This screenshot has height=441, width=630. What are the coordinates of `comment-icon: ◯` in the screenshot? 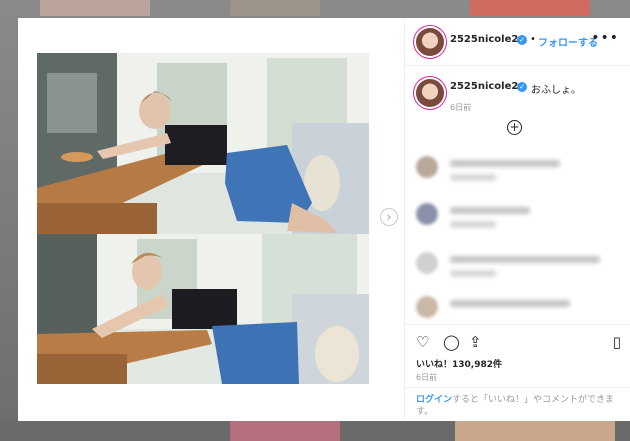 It's located at (451, 342).